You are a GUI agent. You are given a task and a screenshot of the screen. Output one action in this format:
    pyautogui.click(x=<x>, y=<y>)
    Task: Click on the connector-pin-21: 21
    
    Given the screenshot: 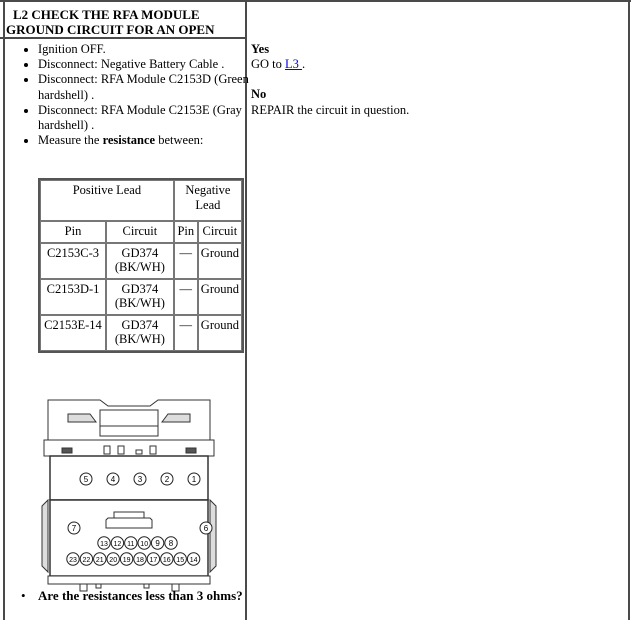 What is the action you would take?
    pyautogui.click(x=100, y=559)
    